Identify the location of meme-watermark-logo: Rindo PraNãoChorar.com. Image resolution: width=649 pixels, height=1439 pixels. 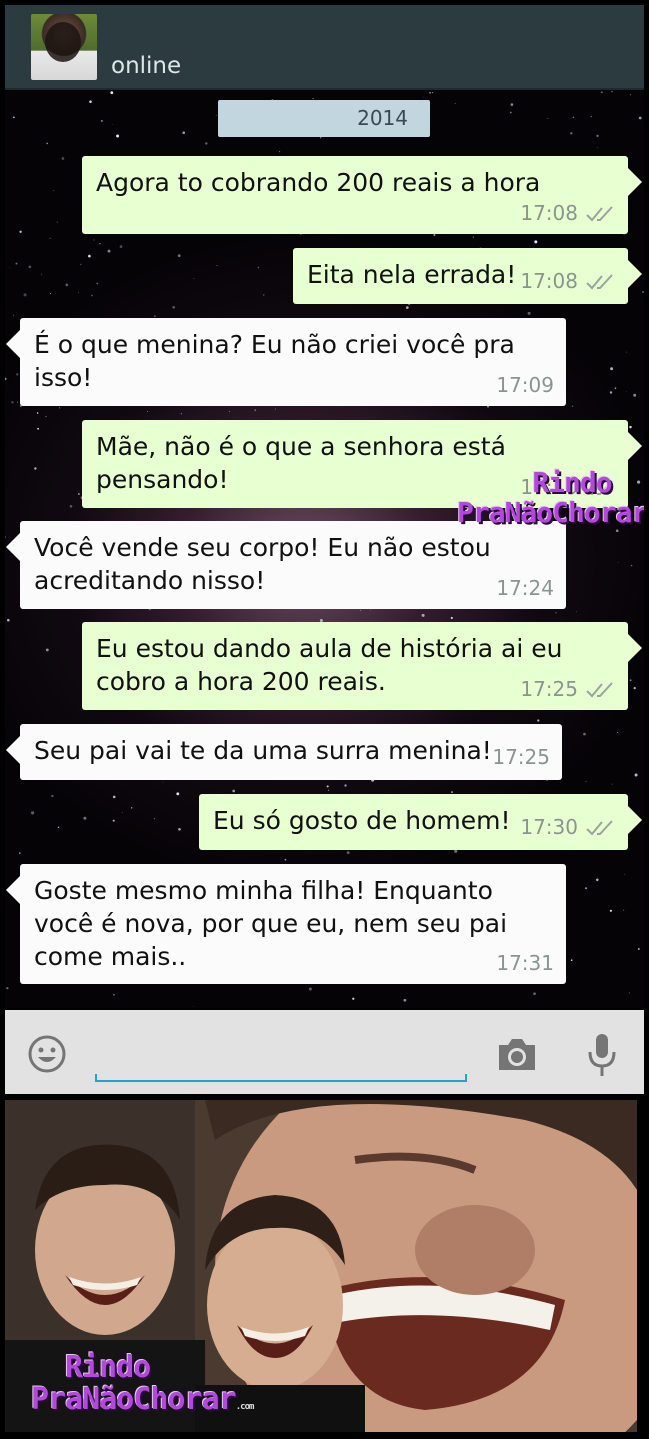
(143, 1383).